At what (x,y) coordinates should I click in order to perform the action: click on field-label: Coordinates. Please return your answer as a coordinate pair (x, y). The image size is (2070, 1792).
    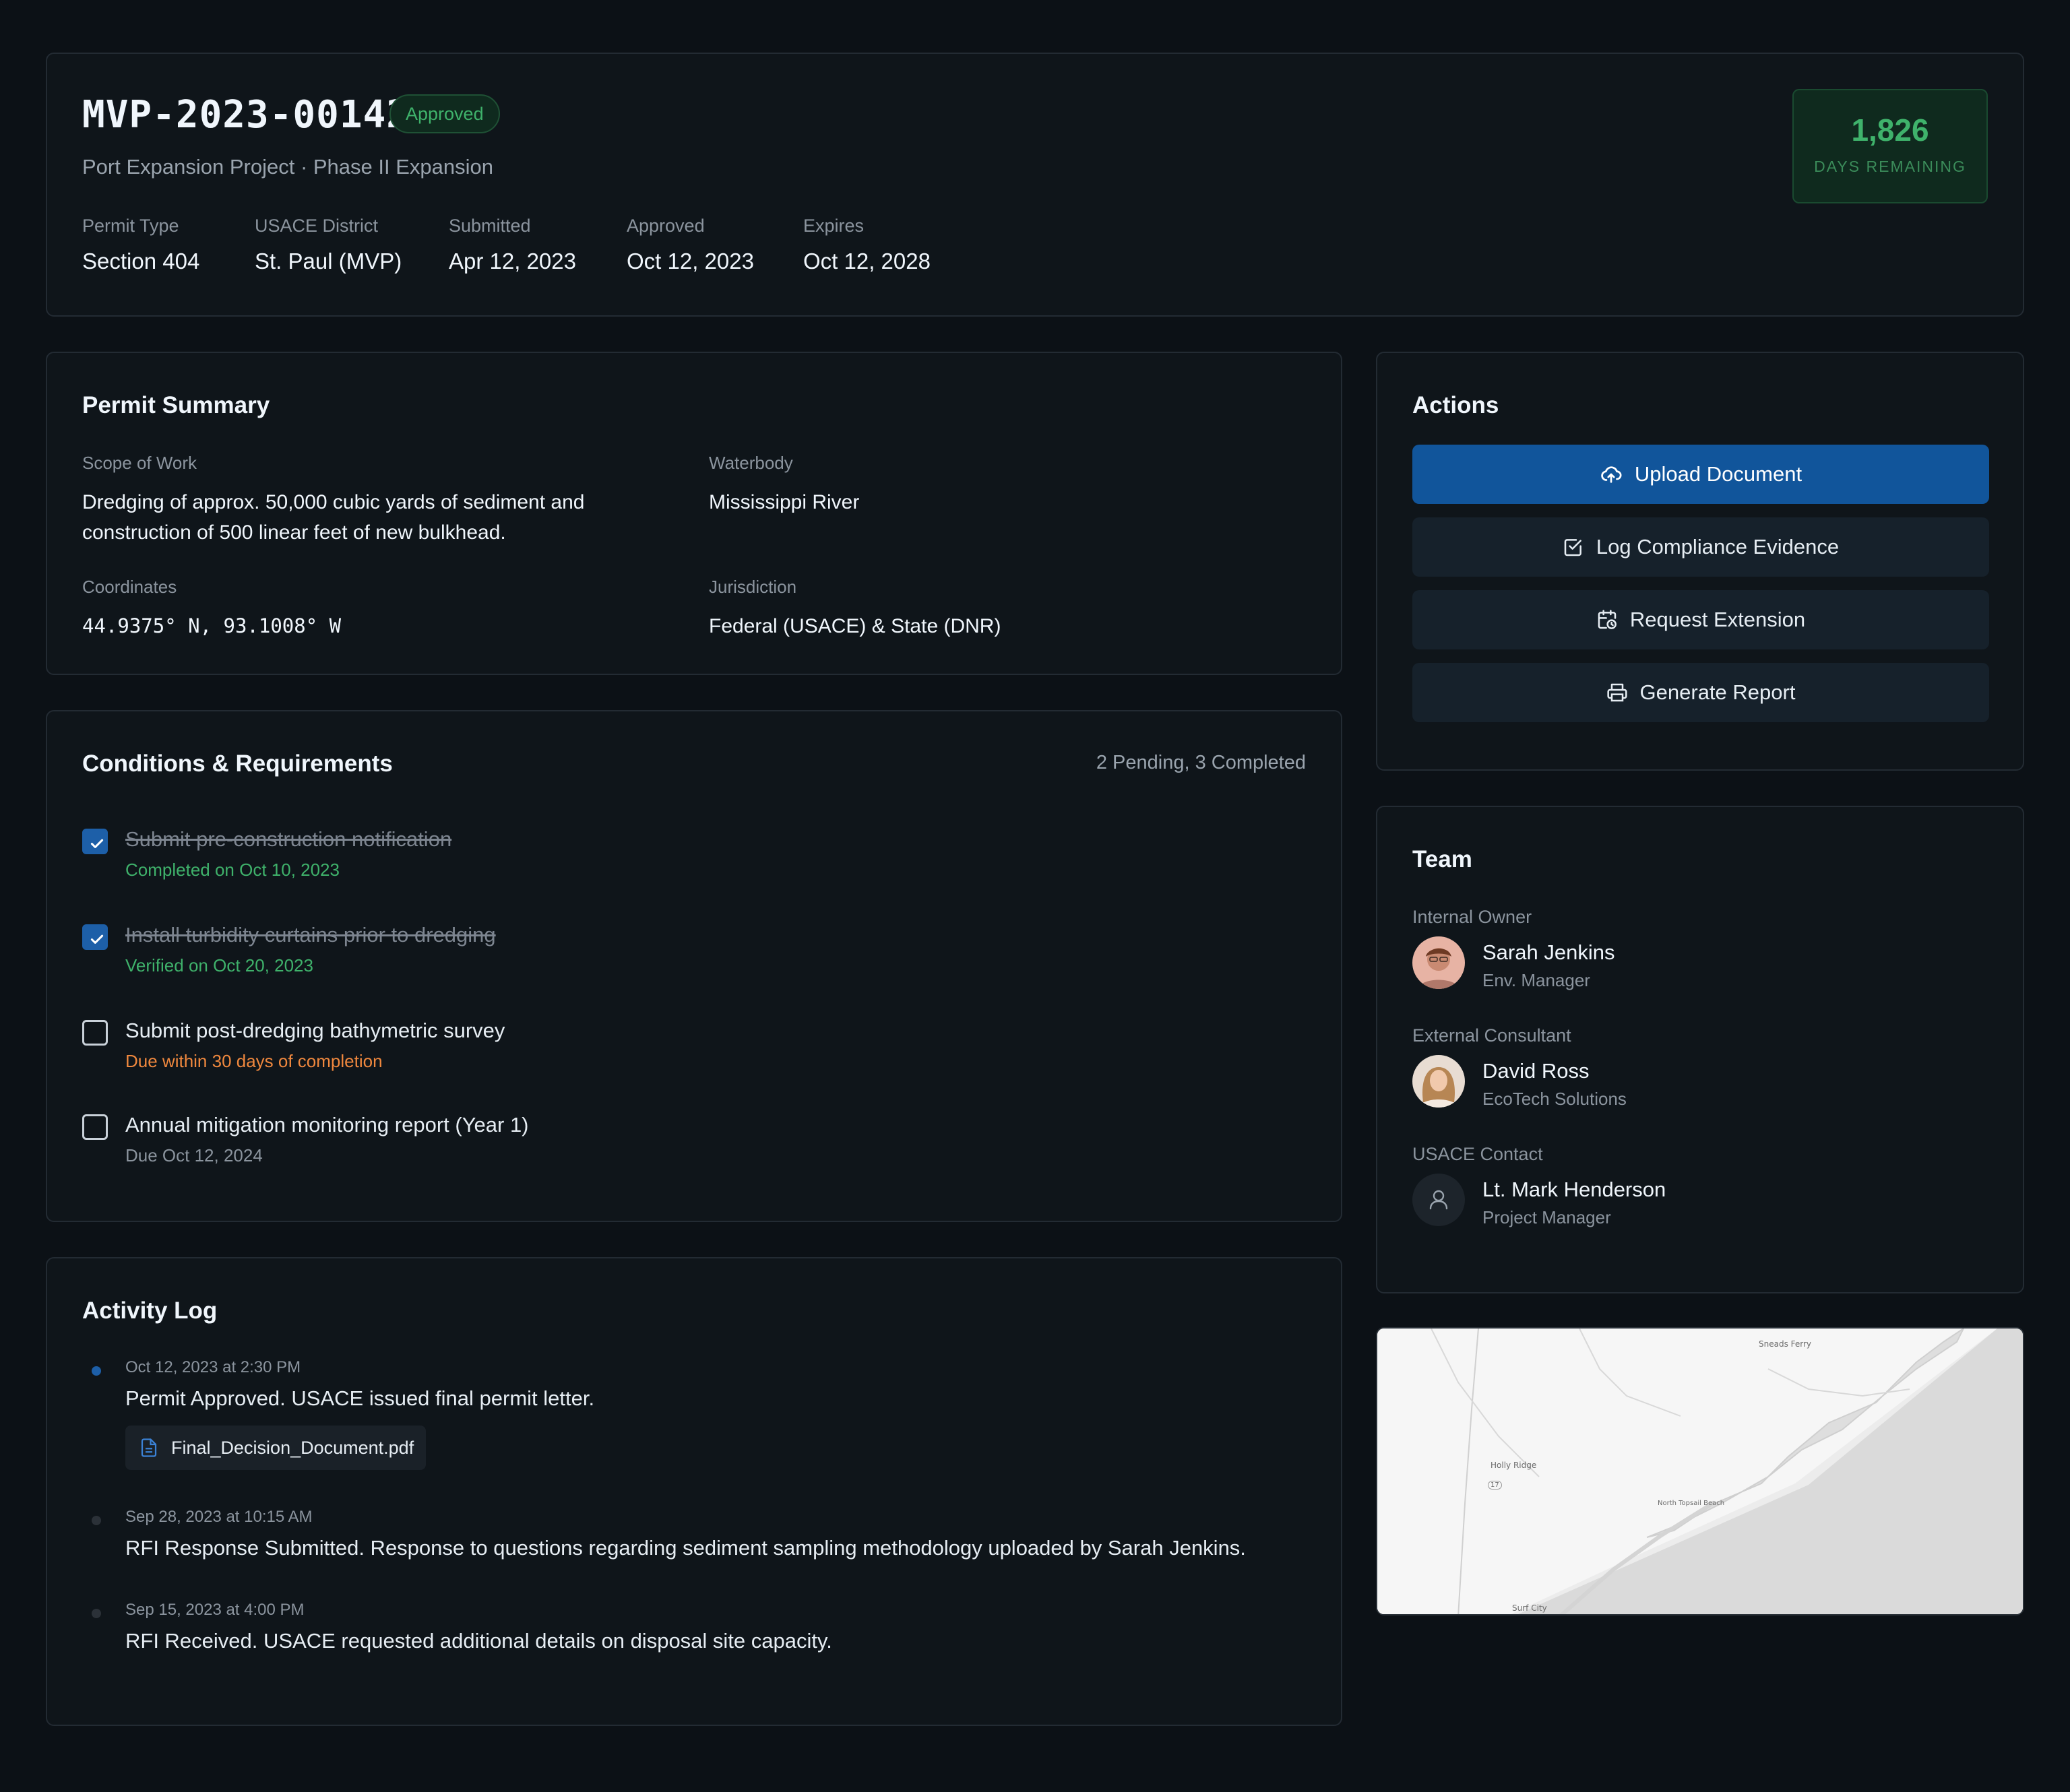
    Looking at the image, I should click on (129, 587).